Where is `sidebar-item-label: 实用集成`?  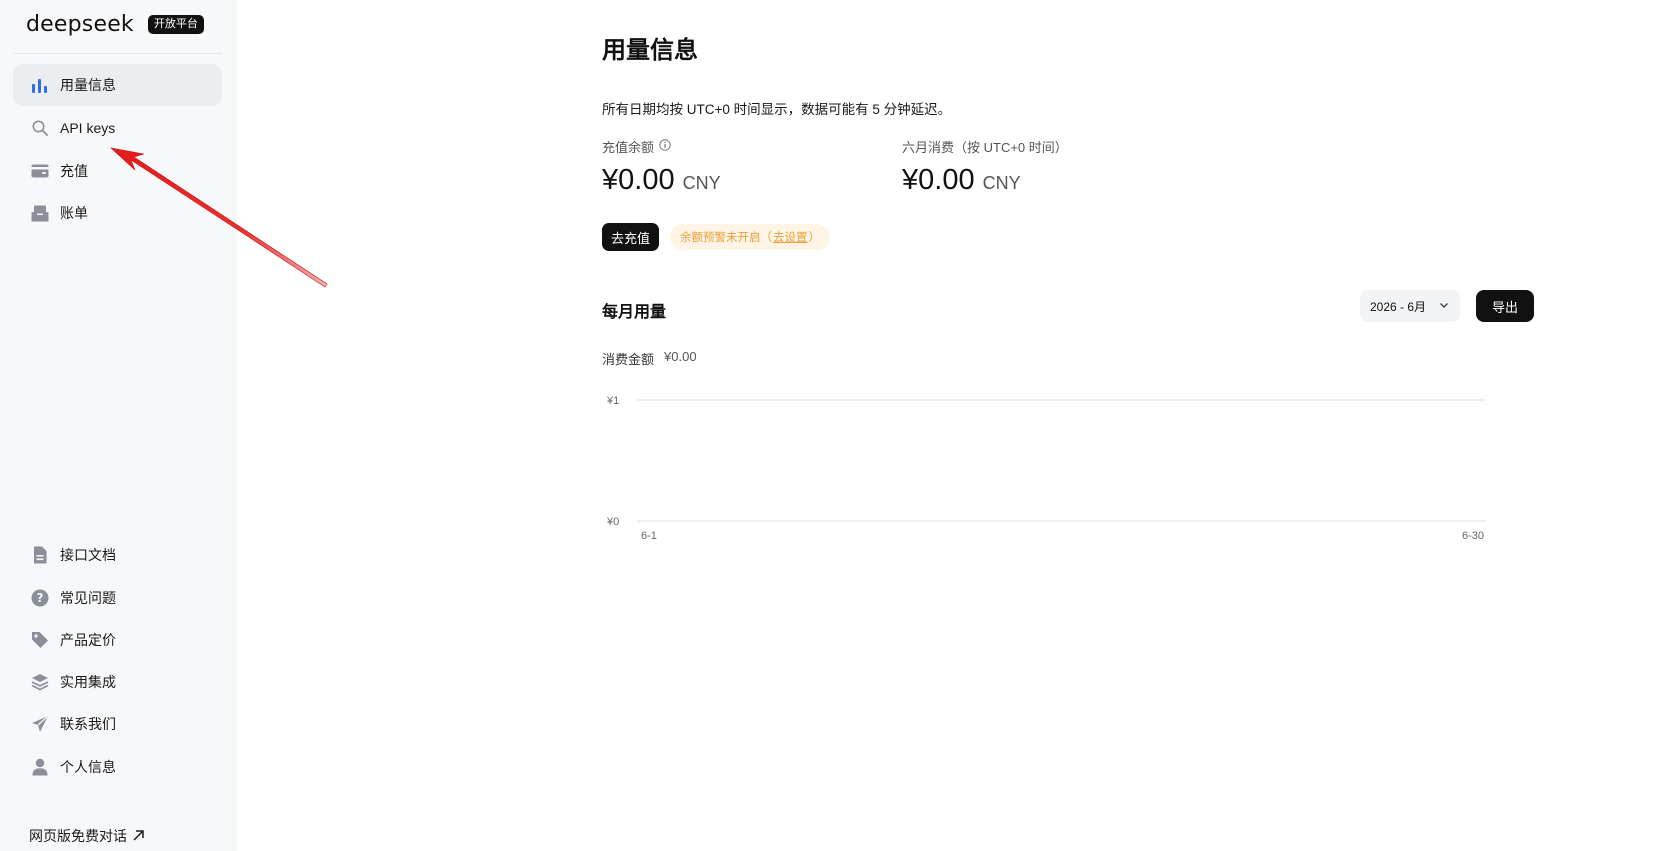
sidebar-item-label: 实用集成 is located at coordinates (88, 682).